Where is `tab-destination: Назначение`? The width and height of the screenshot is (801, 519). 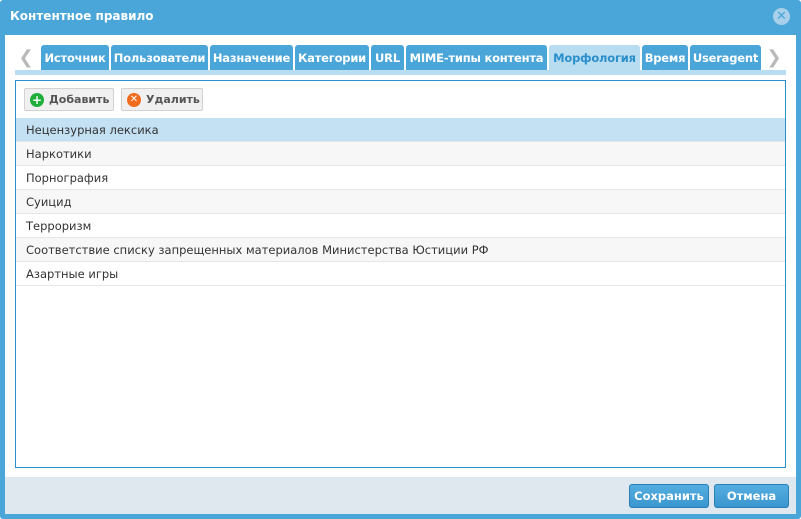 tab-destination: Назначение is located at coordinates (251, 57).